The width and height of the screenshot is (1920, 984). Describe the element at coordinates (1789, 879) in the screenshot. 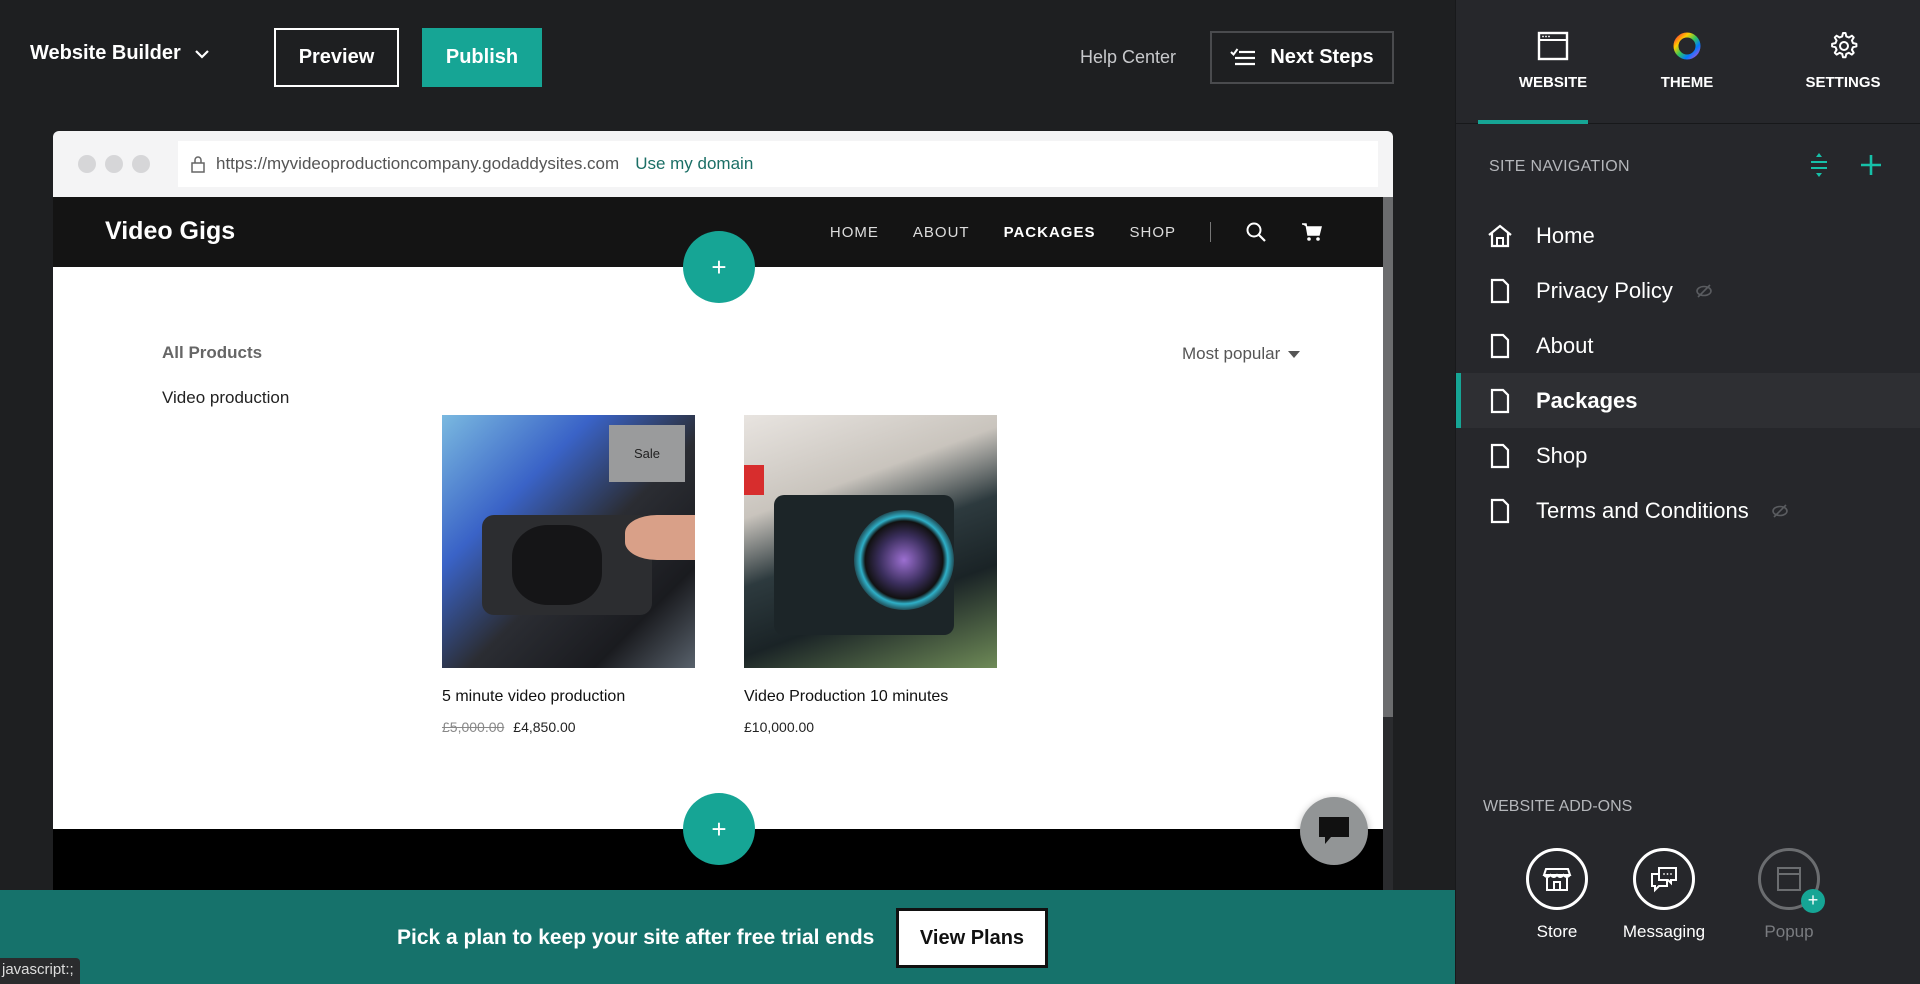

I see `popup-icon` at that location.